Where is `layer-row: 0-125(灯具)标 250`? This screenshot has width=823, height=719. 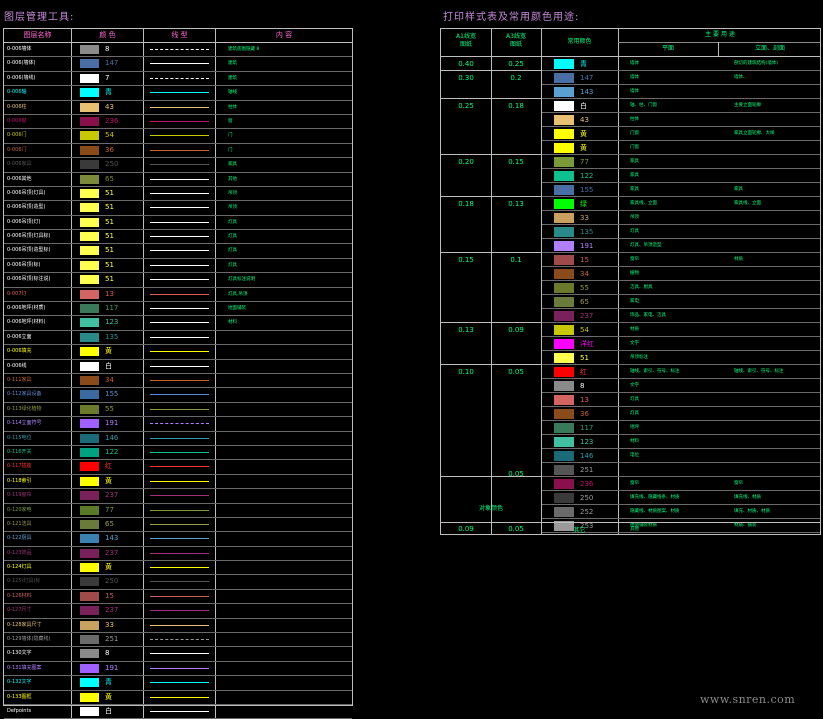
layer-row: 0-125(灯具)标 250 is located at coordinates (178, 582).